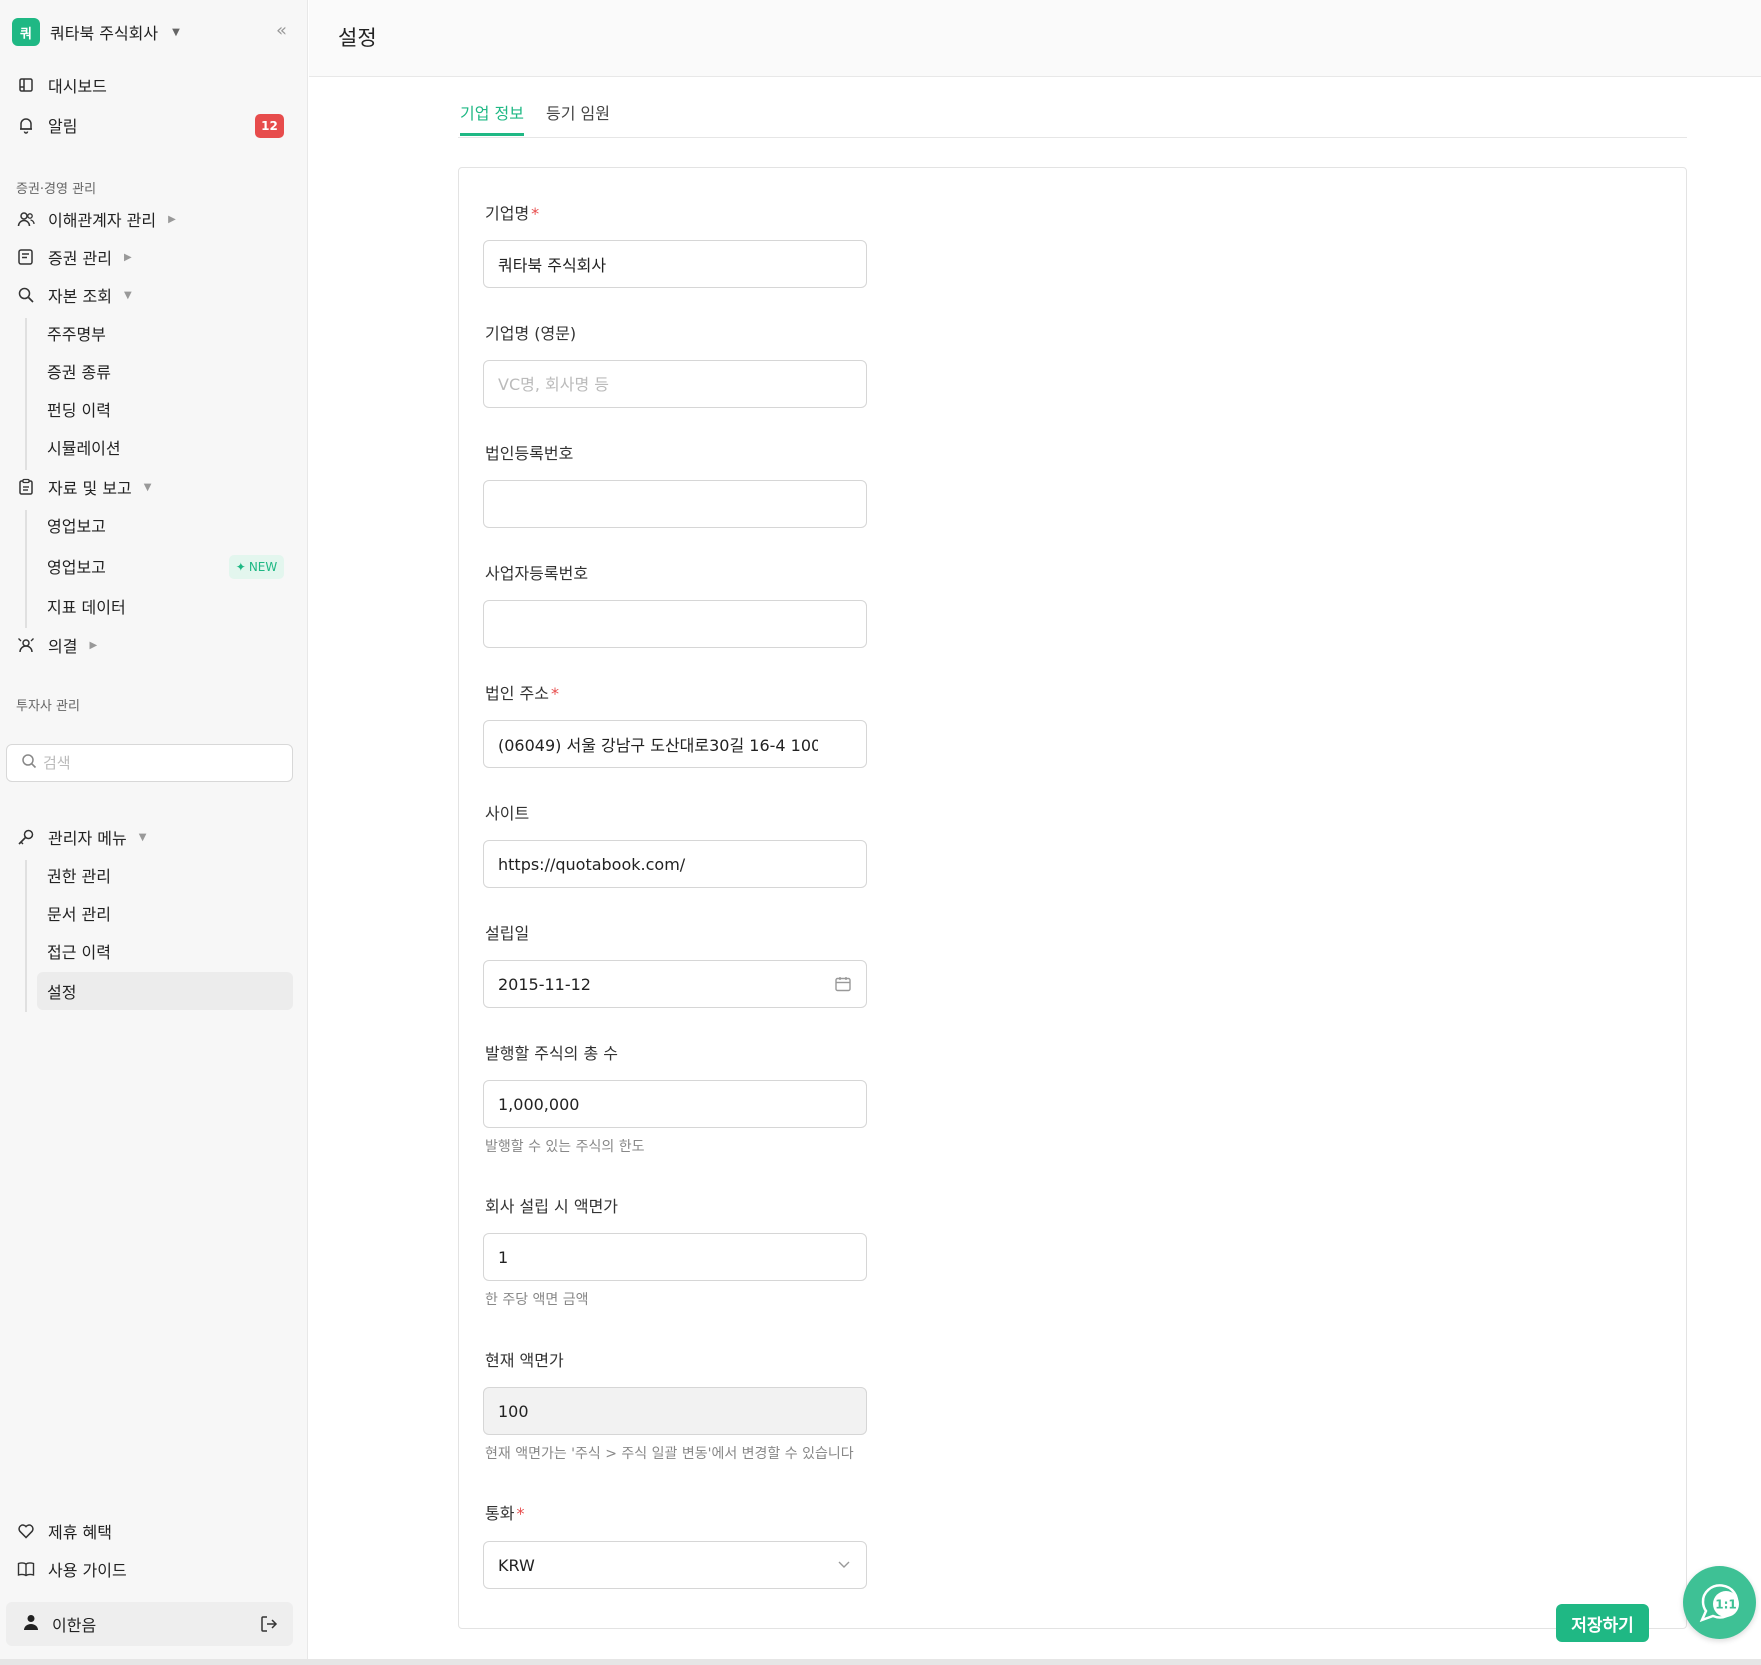 Image resolution: width=1761 pixels, height=1665 pixels. I want to click on sidebar-subitem-business-report-new: 영업보고, so click(76, 566).